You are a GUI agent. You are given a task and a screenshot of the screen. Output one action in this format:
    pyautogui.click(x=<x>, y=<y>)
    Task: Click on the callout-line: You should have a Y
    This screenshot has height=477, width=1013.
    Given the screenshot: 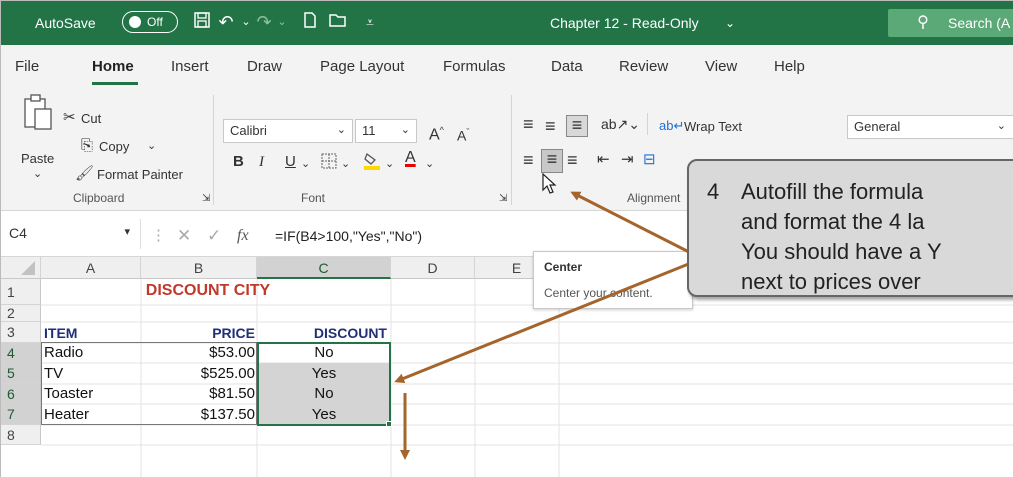 What is the action you would take?
    pyautogui.click(x=841, y=251)
    